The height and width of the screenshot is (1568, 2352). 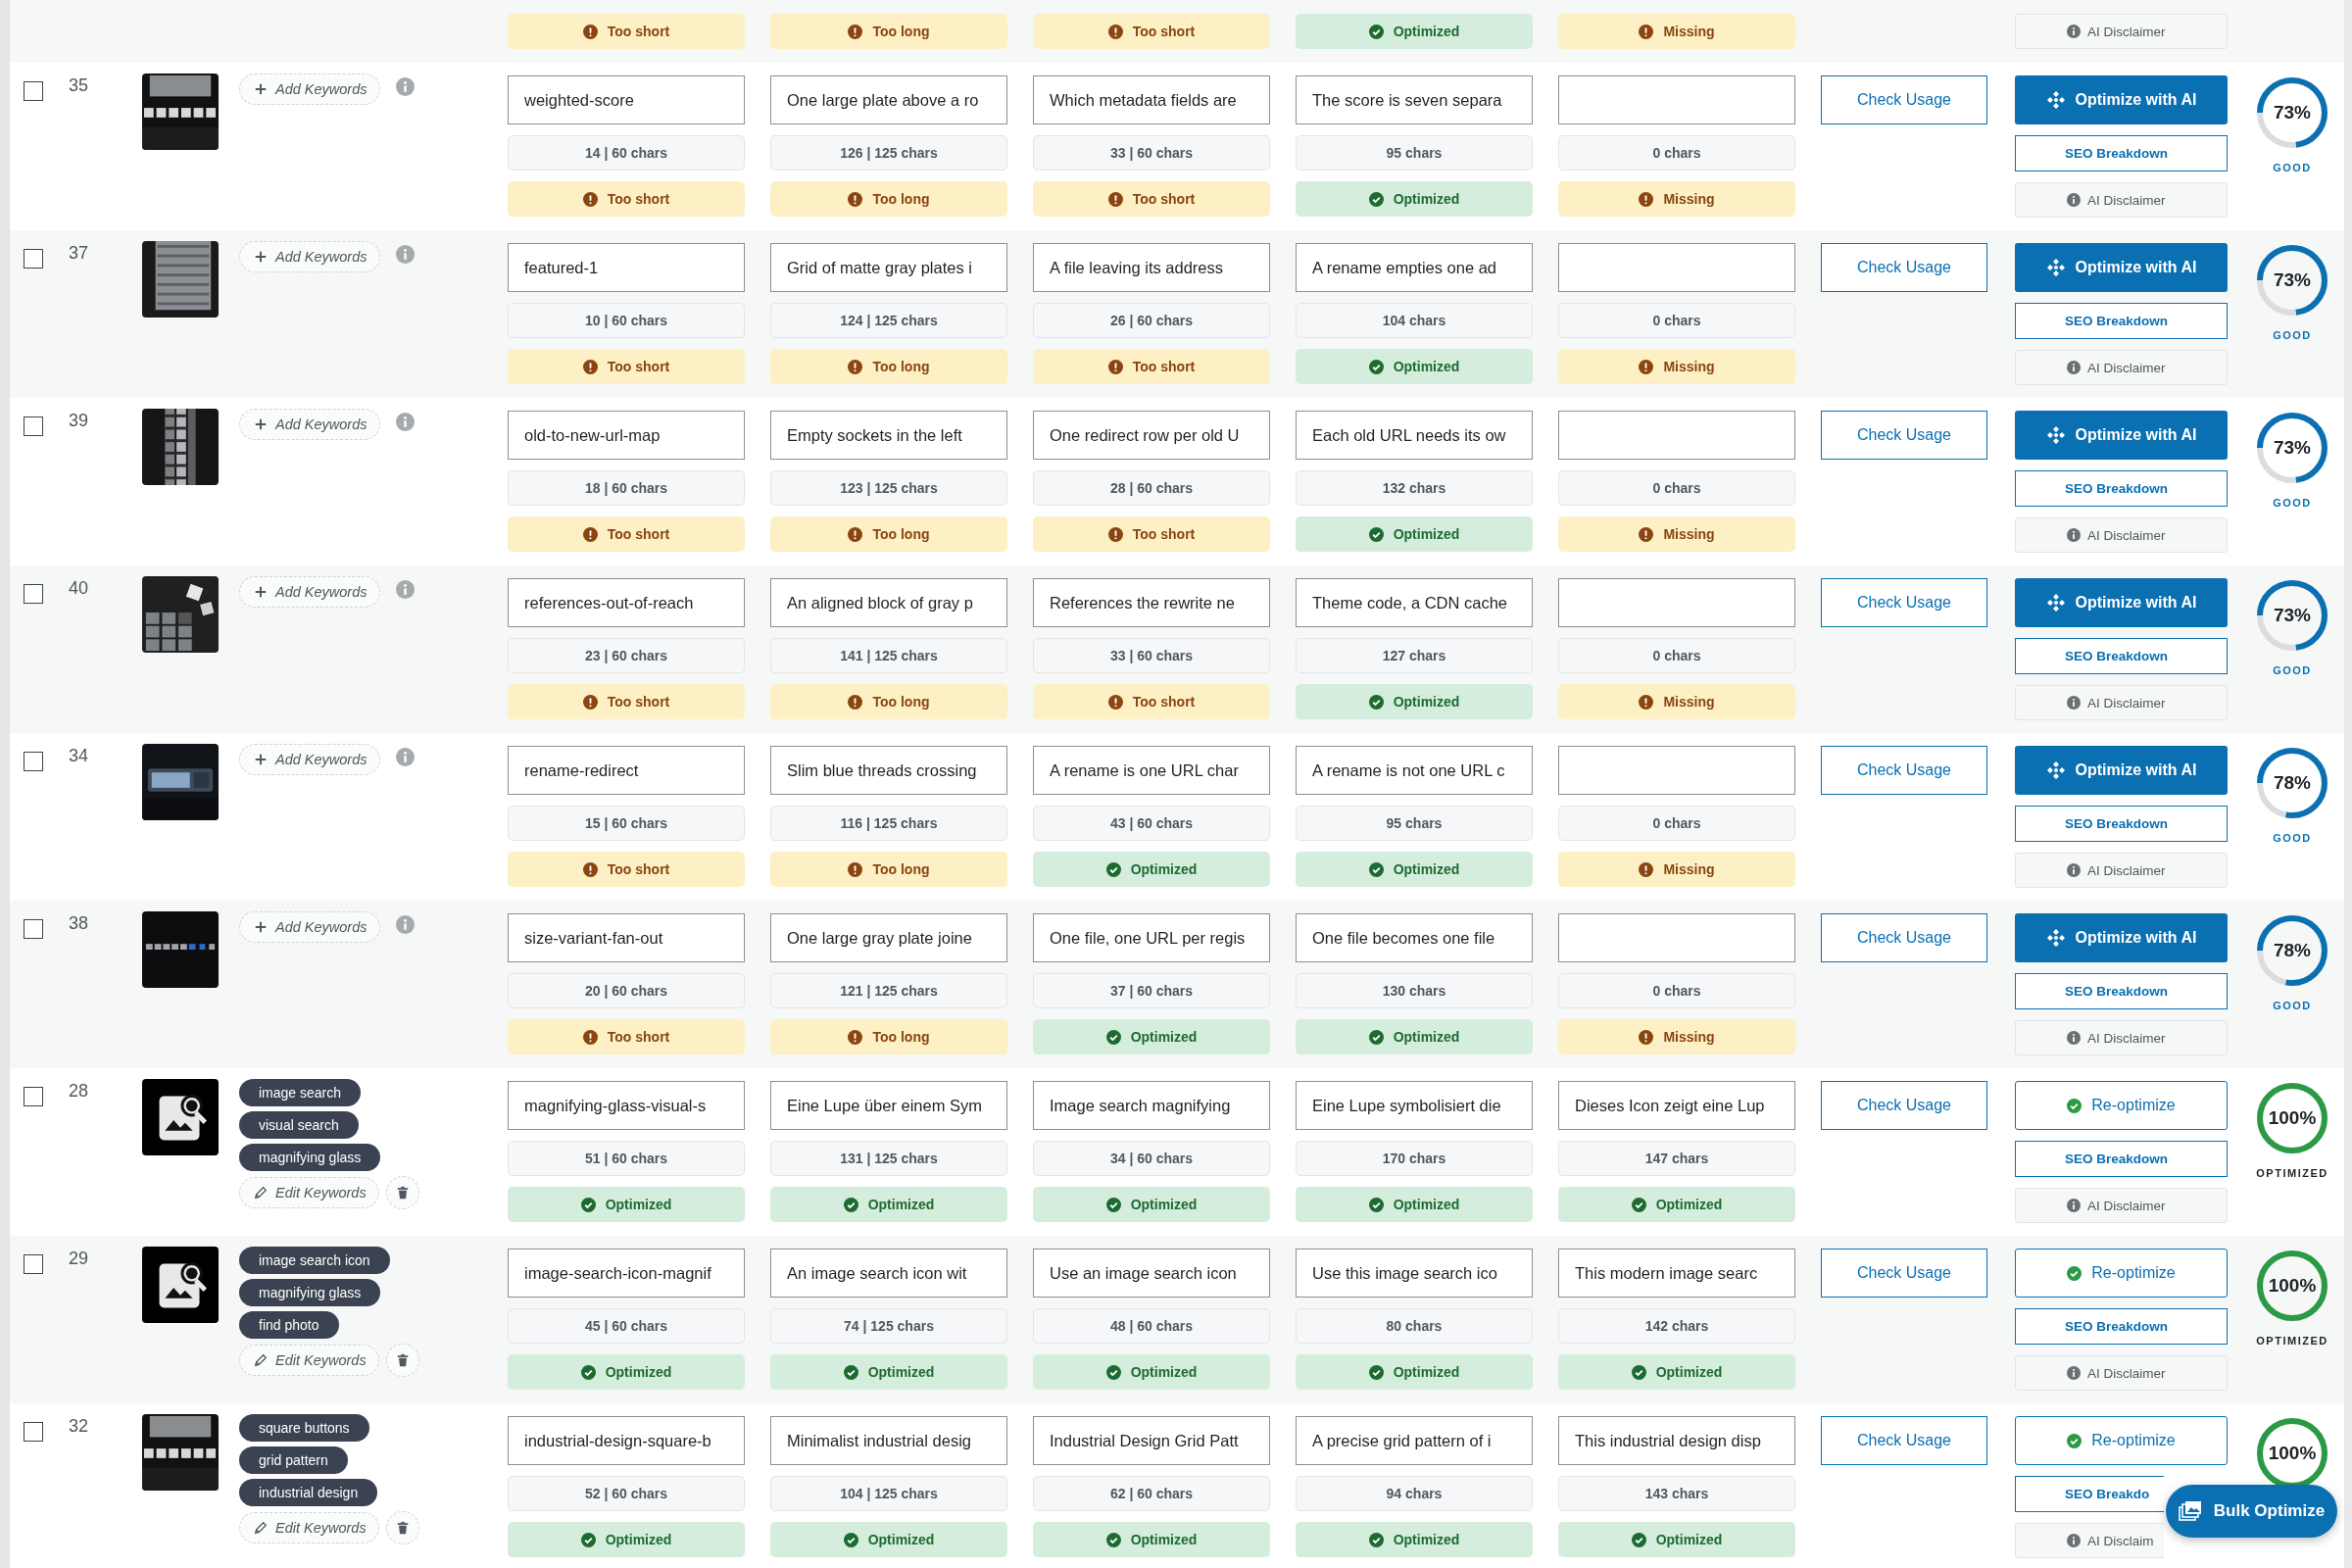 What do you see at coordinates (1415, 267) in the screenshot?
I see `text-field: A rename empties one ad` at bounding box center [1415, 267].